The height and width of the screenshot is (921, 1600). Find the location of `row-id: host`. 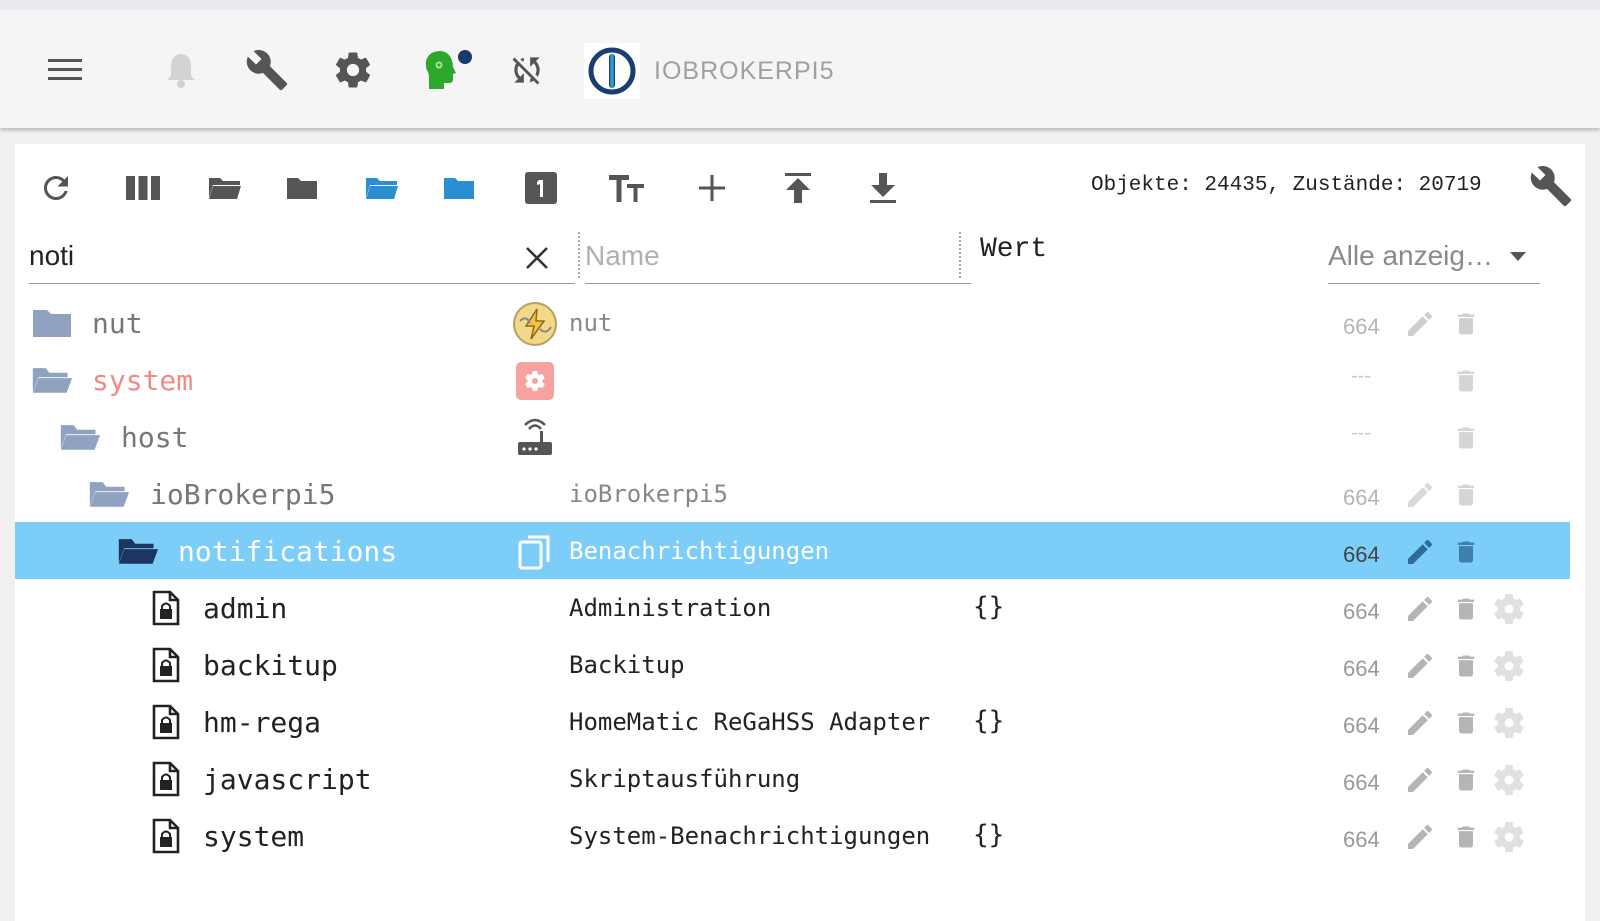

row-id: host is located at coordinates (155, 437).